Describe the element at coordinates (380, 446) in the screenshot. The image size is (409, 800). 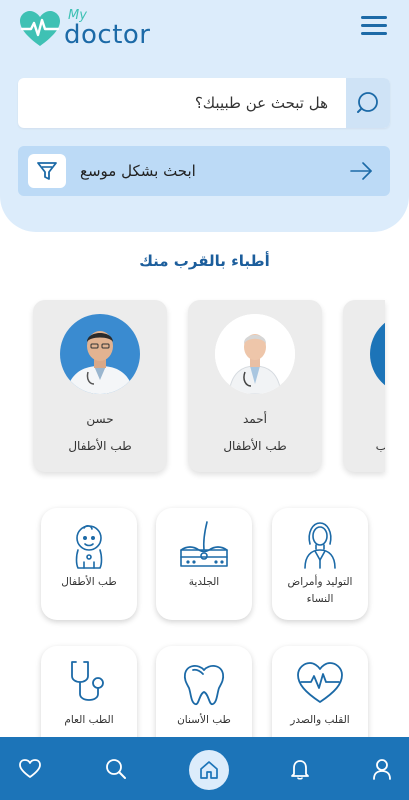
I see `doctor-specialty: طب` at that location.